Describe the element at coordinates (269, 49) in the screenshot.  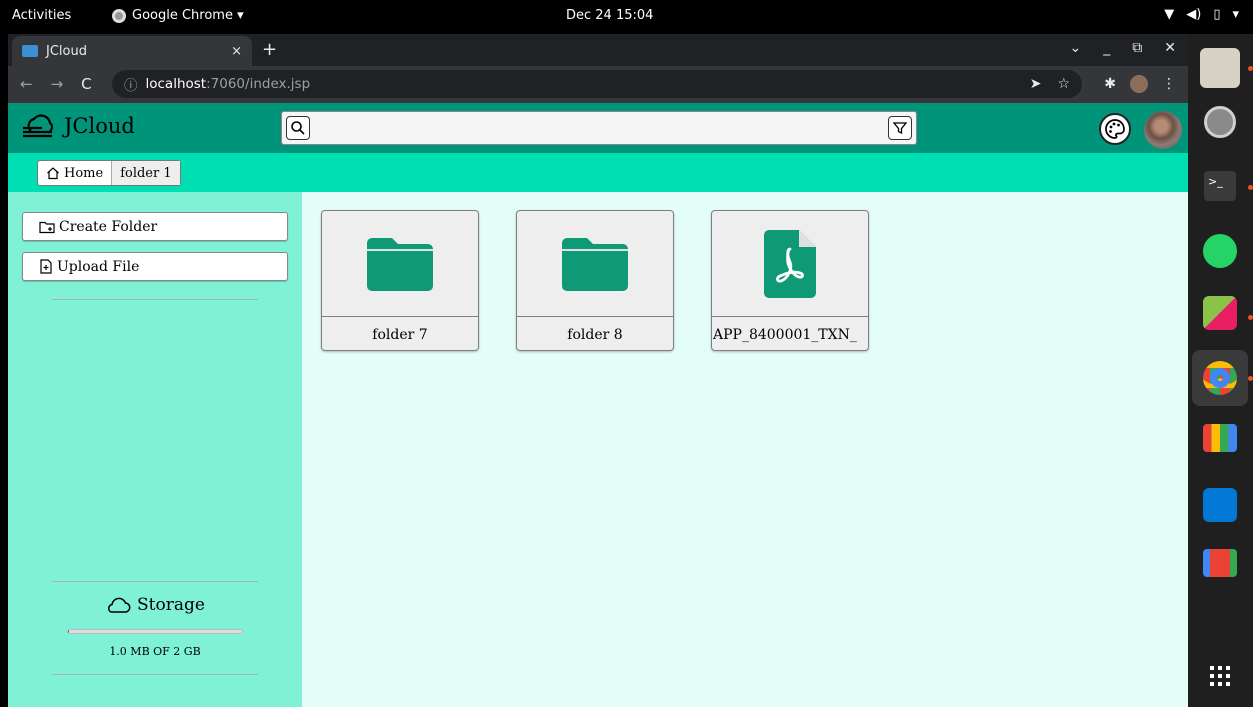
I see `new-tab-button: +` at that location.